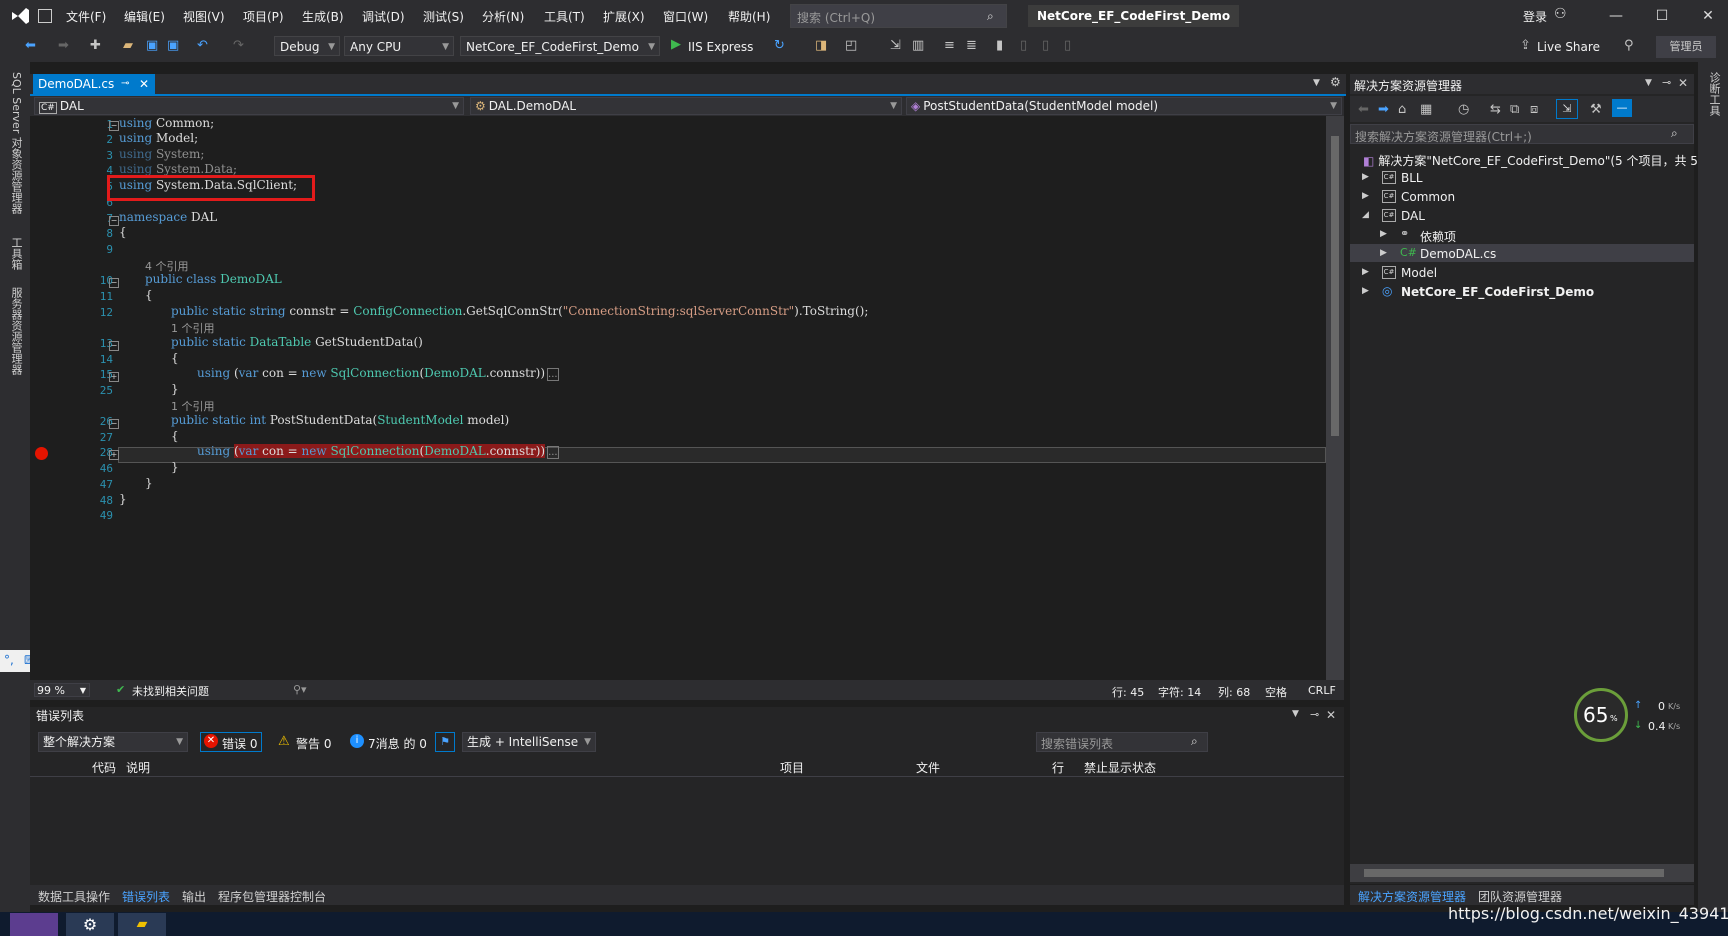 The height and width of the screenshot is (936, 1728). What do you see at coordinates (851, 45) in the screenshot?
I see `screenshot-icon: ◰` at bounding box center [851, 45].